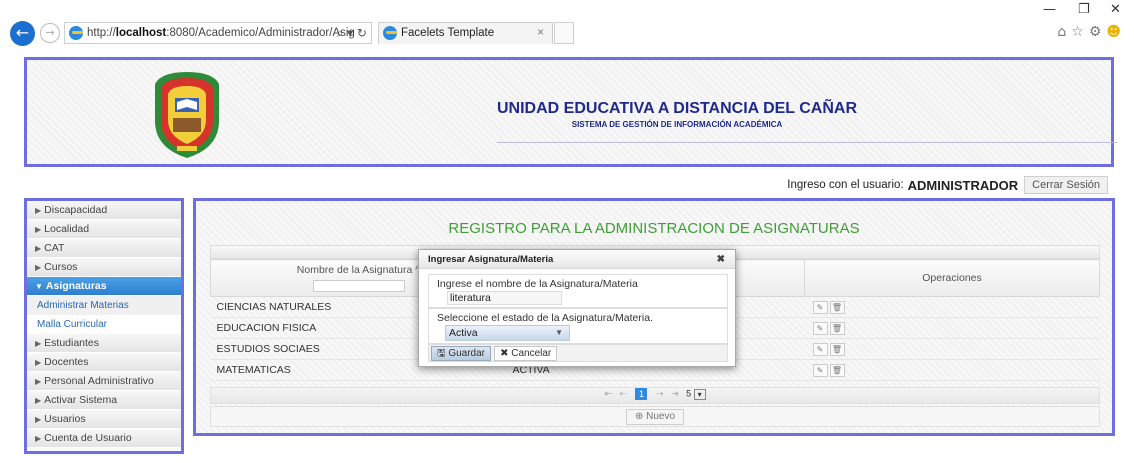 This screenshot has width=1134, height=463. I want to click on save-button-label: Guardar, so click(466, 353).